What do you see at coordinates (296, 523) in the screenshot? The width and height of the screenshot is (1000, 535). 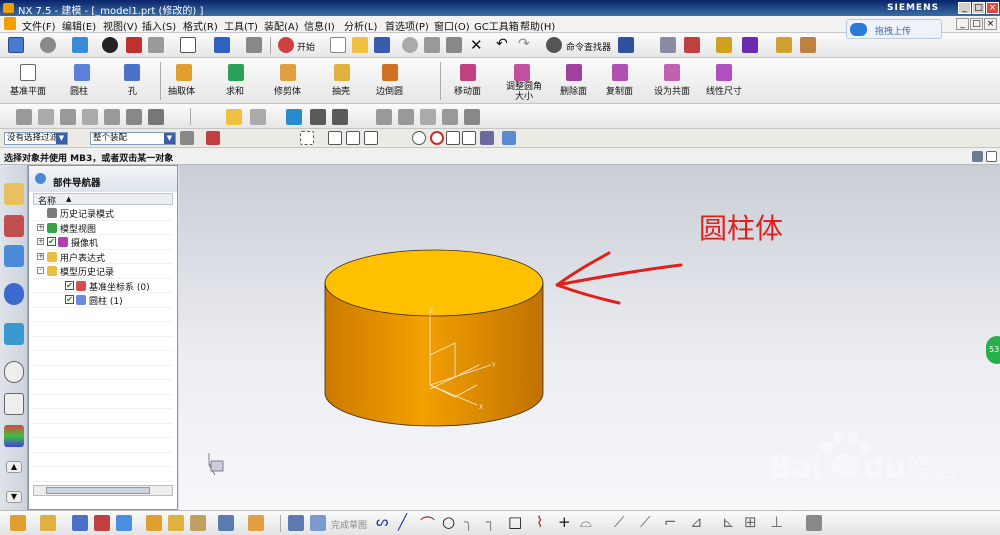 I see `sketch-icon` at bounding box center [296, 523].